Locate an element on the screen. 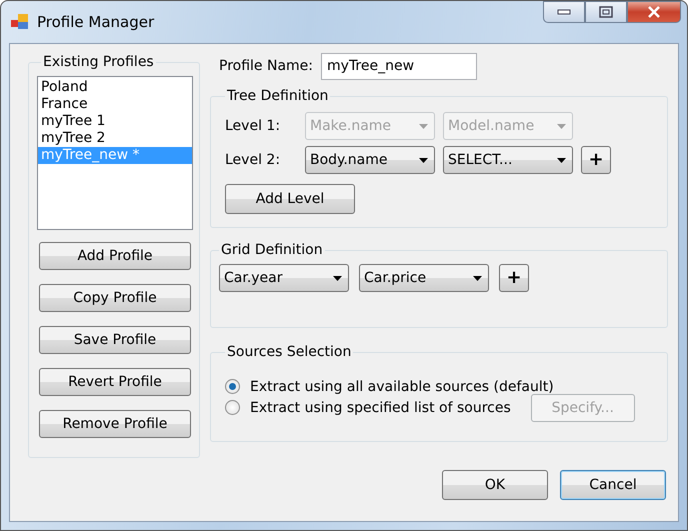  dialog-button: OK is located at coordinates (495, 485).